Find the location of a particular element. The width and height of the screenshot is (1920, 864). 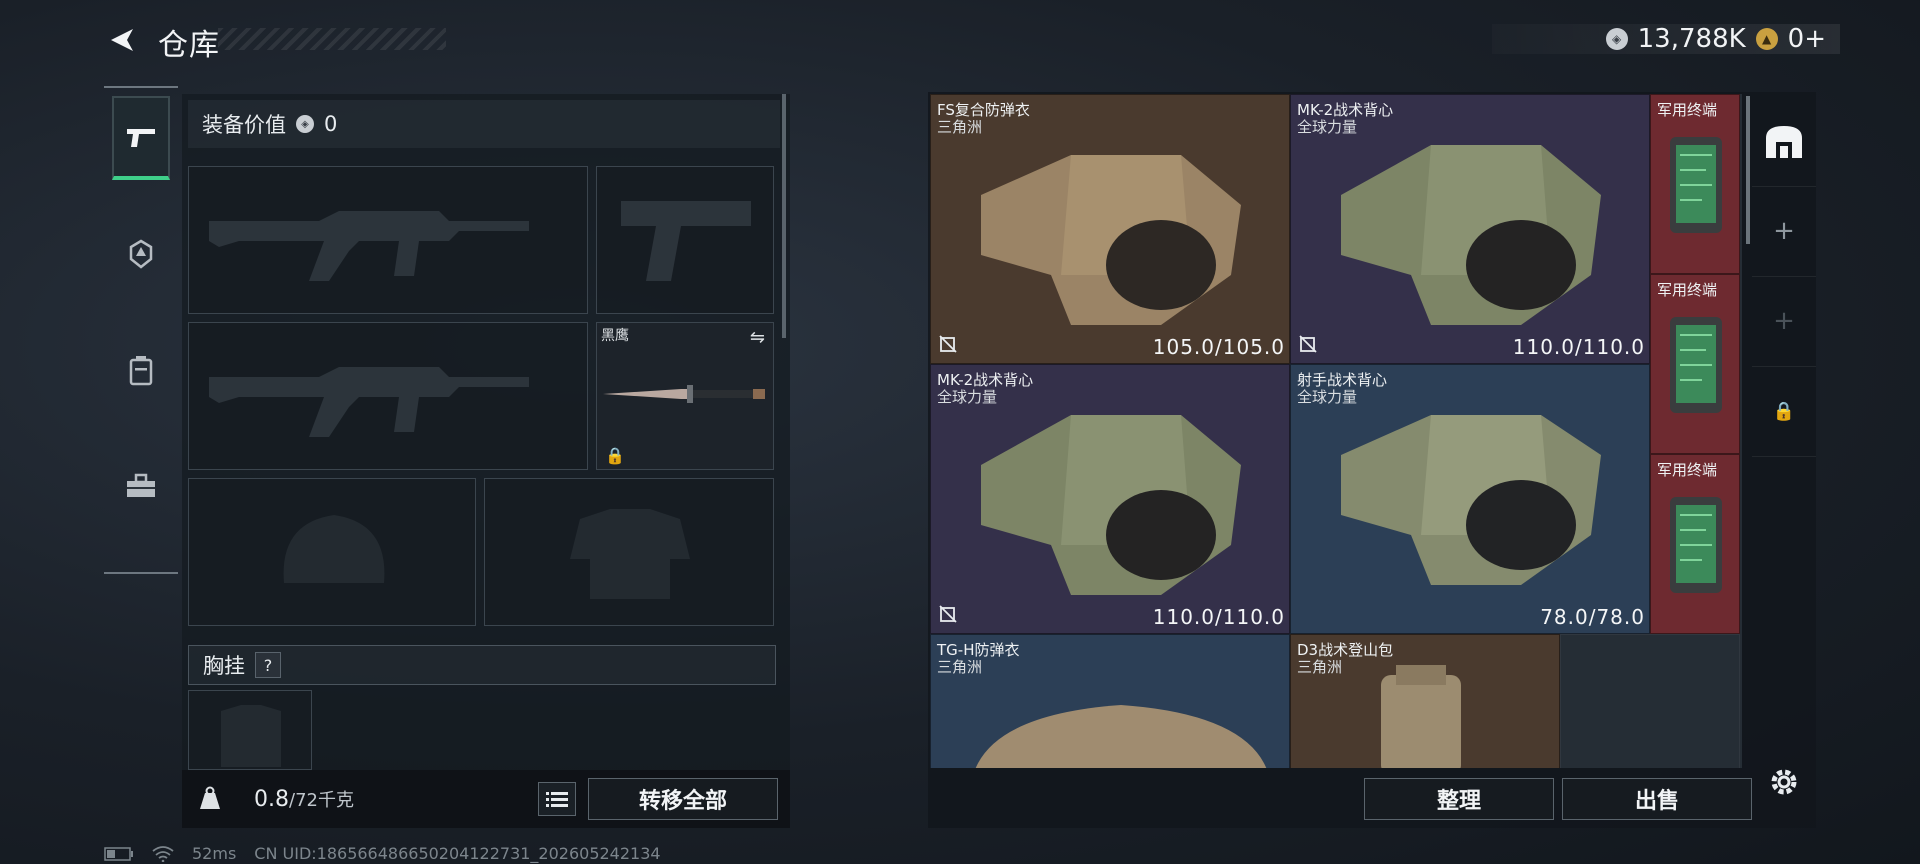

list-view-button is located at coordinates (557, 799).